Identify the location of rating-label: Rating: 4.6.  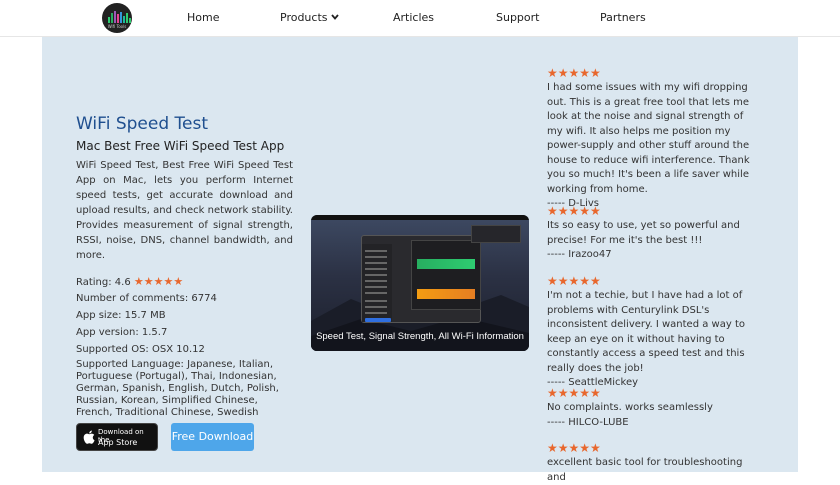
(103, 282).